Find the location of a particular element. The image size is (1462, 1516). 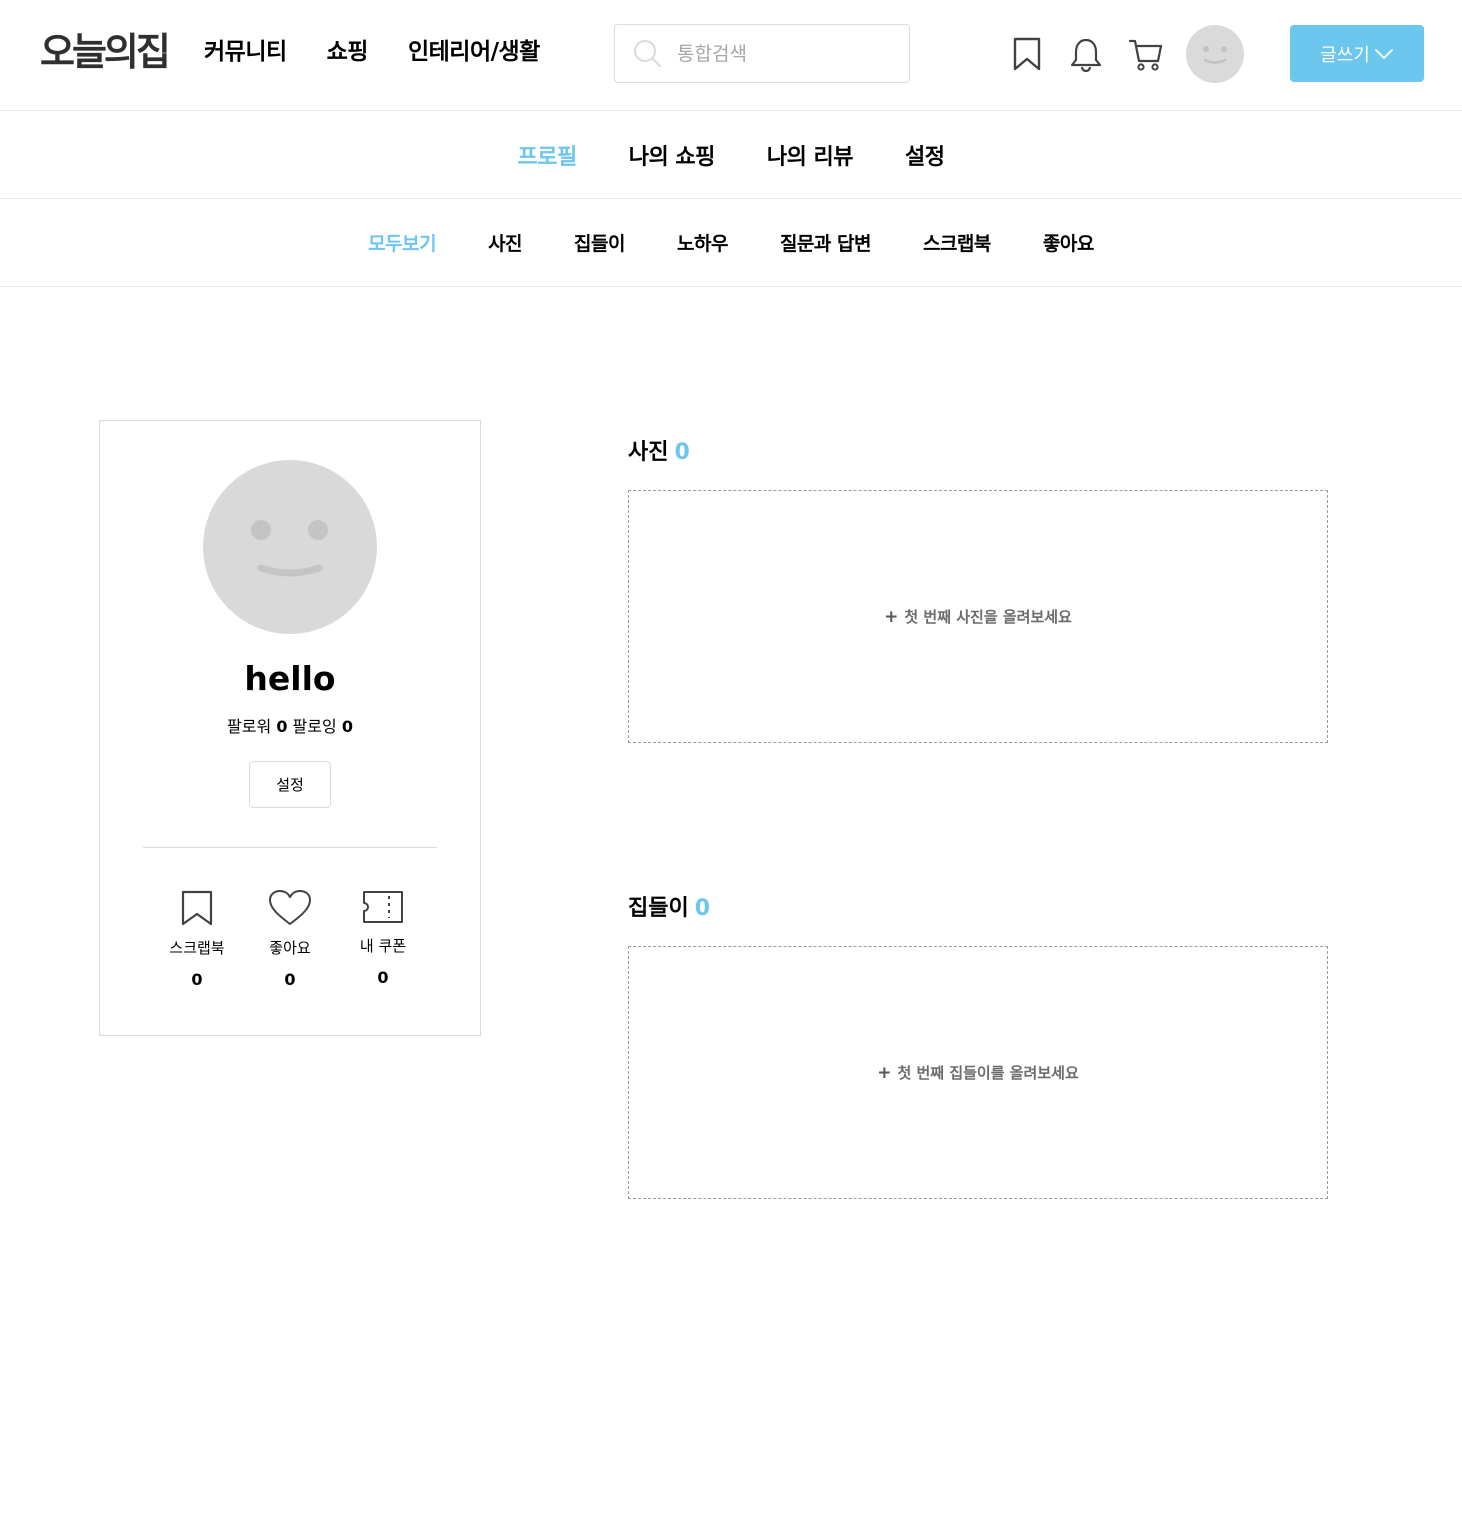

subtab-all: 모두보기 is located at coordinates (402, 242).